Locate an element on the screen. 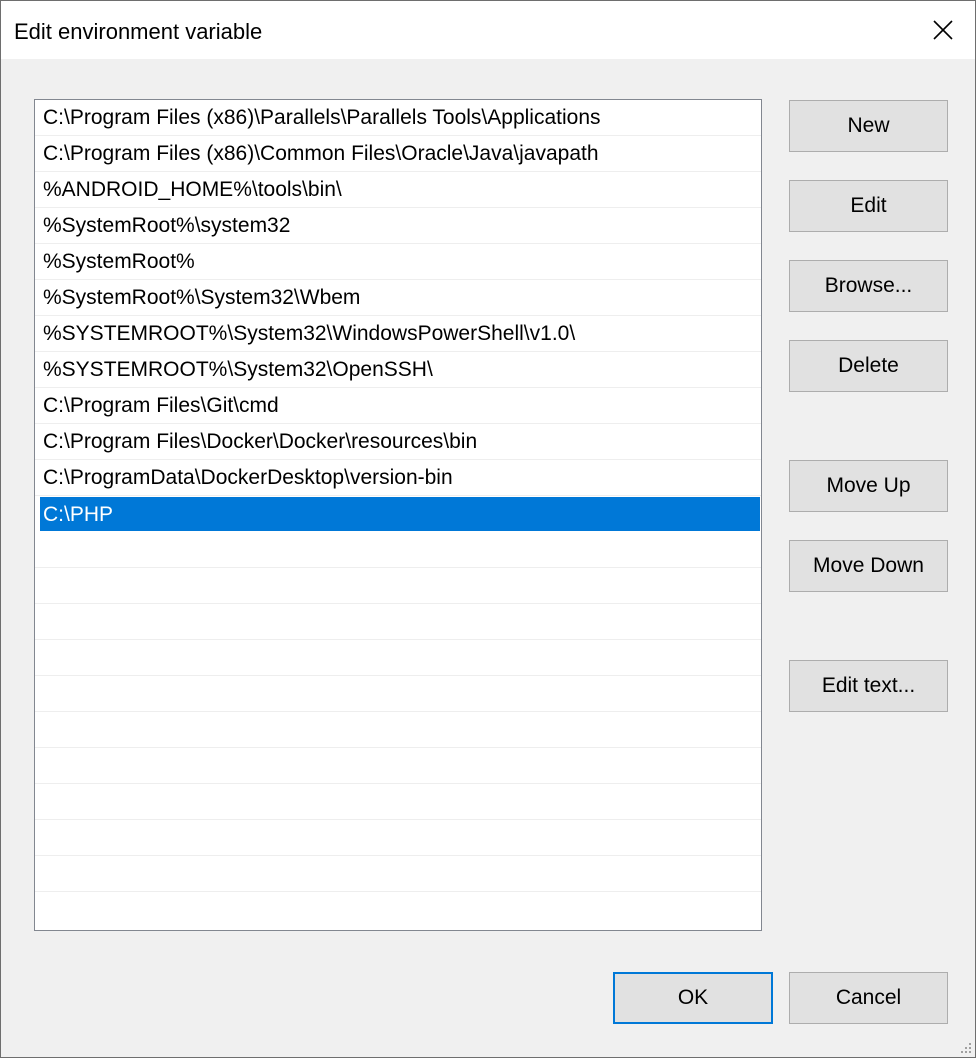 The image size is (976, 1058). ok-button: OK is located at coordinates (693, 998).